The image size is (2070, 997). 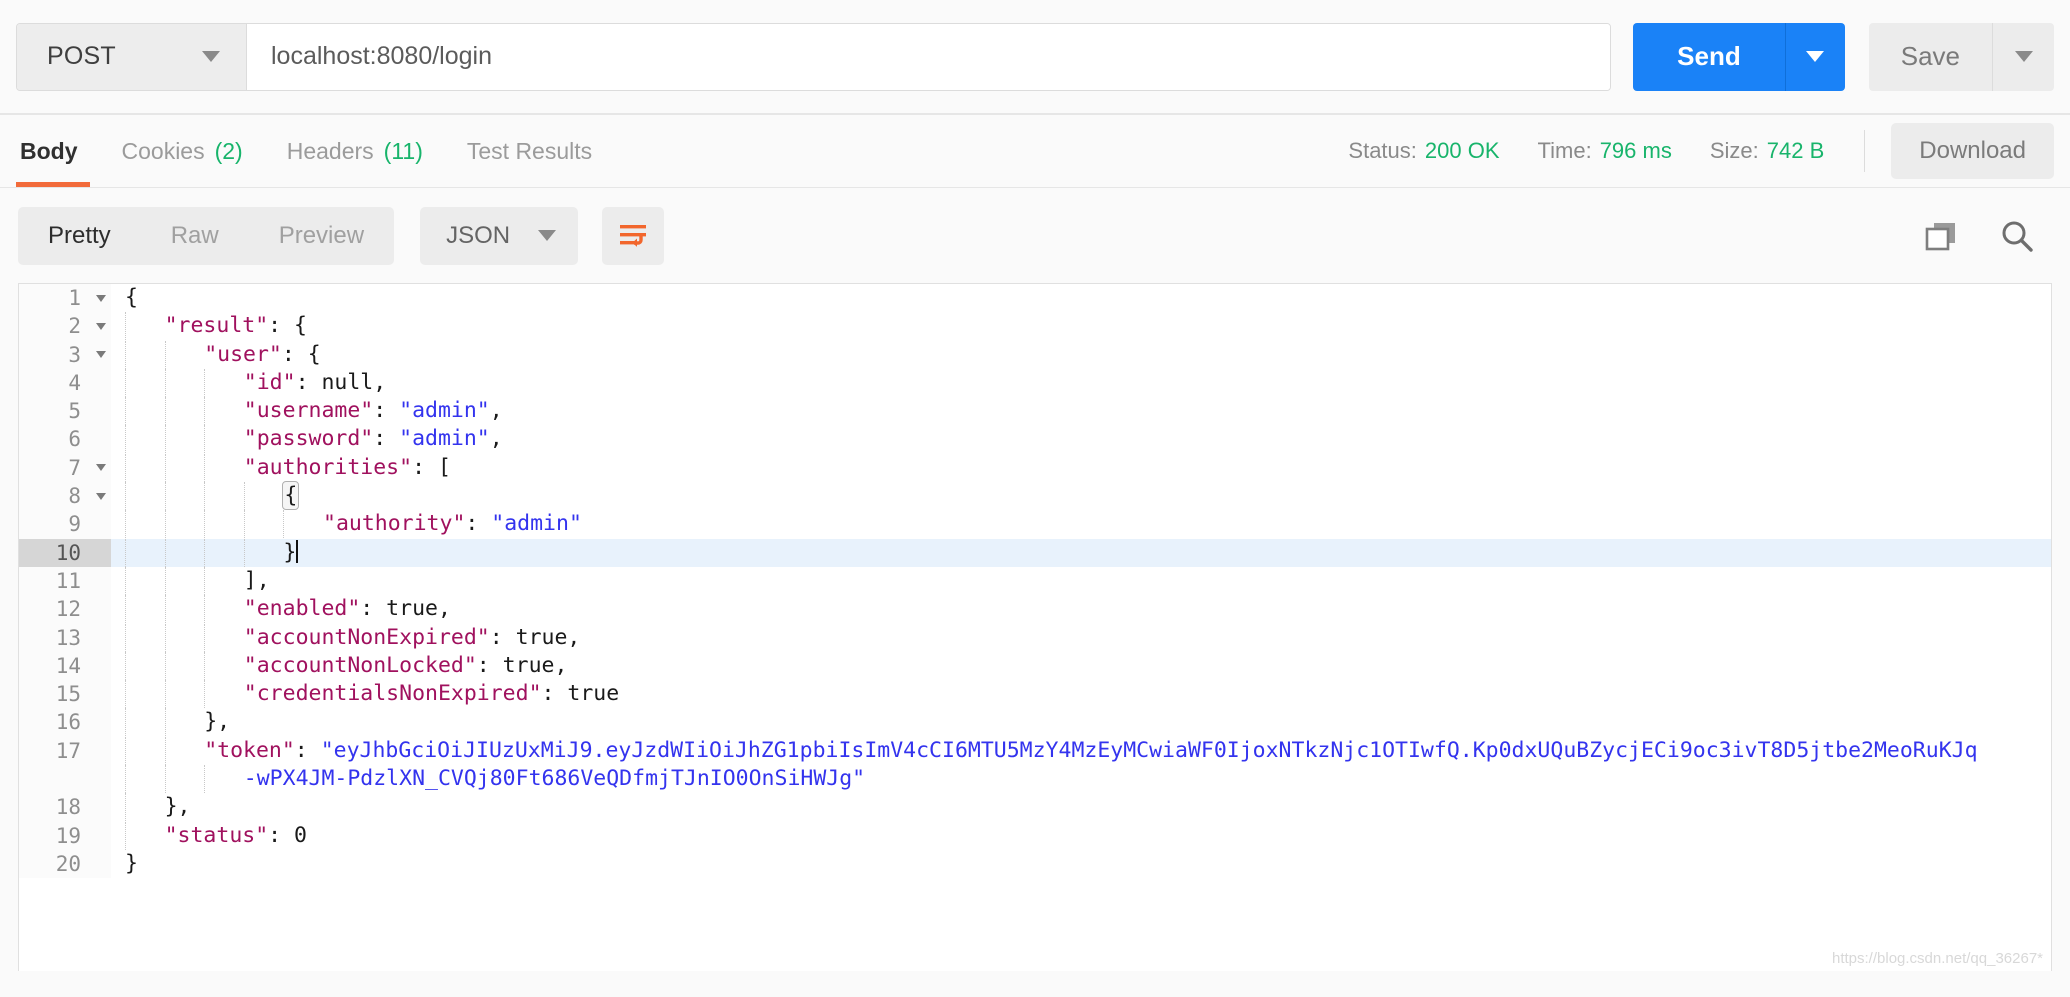 I want to click on code-line: 5 "username": "admin",, so click(x=1035, y=411).